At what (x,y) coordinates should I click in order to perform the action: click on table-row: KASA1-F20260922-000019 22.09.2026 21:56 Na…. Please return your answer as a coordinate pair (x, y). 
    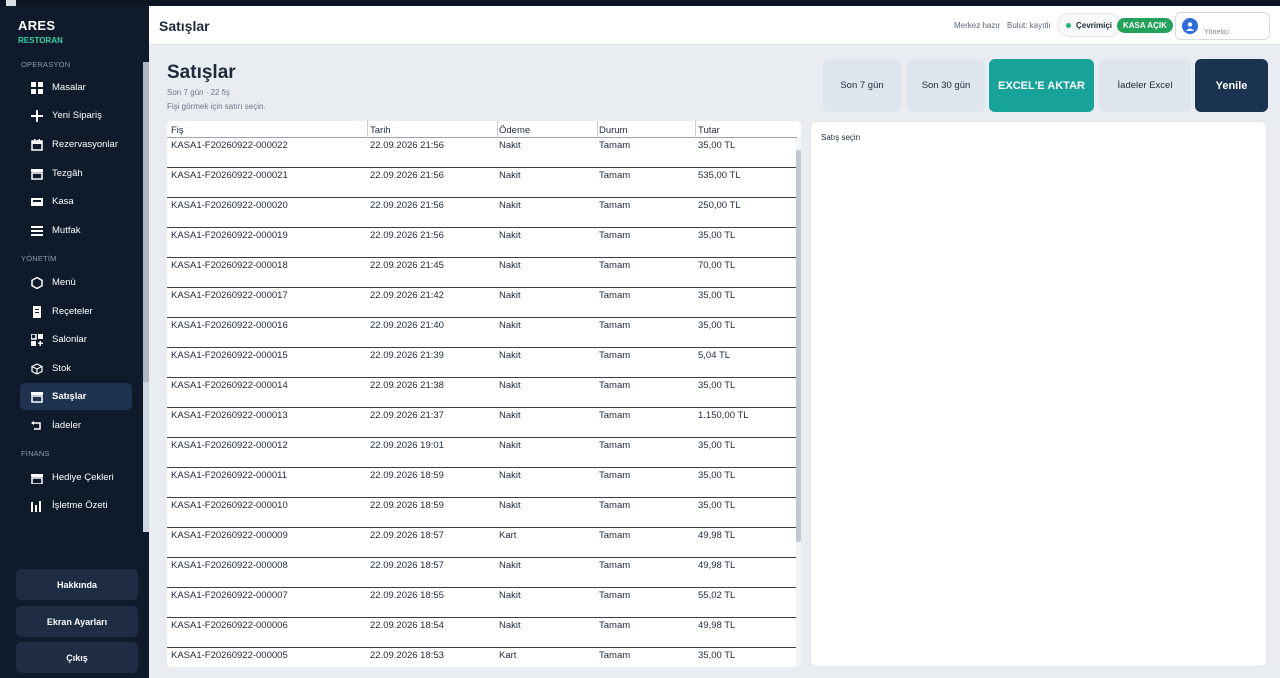
    Looking at the image, I should click on (482, 243).